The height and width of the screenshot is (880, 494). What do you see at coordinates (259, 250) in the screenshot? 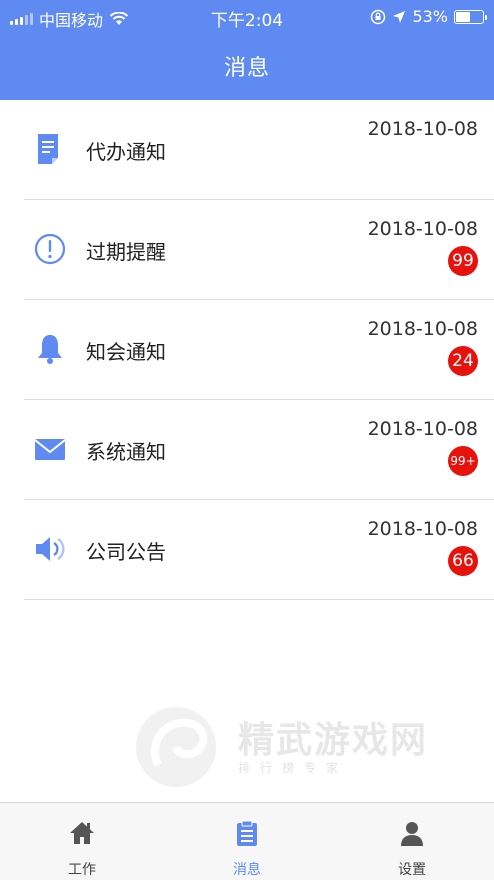
I see `message-row-expiry: 过期提醒 2018-10-08 99` at bounding box center [259, 250].